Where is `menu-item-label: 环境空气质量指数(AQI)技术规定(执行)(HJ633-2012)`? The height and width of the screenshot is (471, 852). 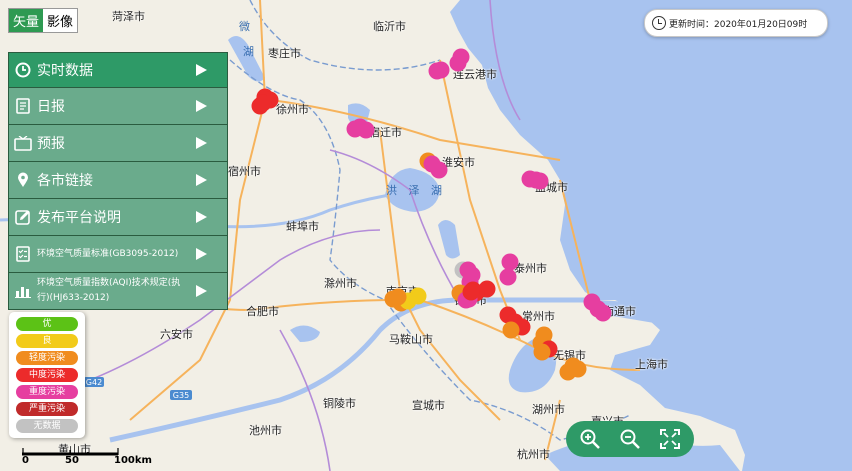
menu-item-label: 环境空气质量指数(AQI)技术规定(执行)(HJ633-2012) is located at coordinates (109, 290).